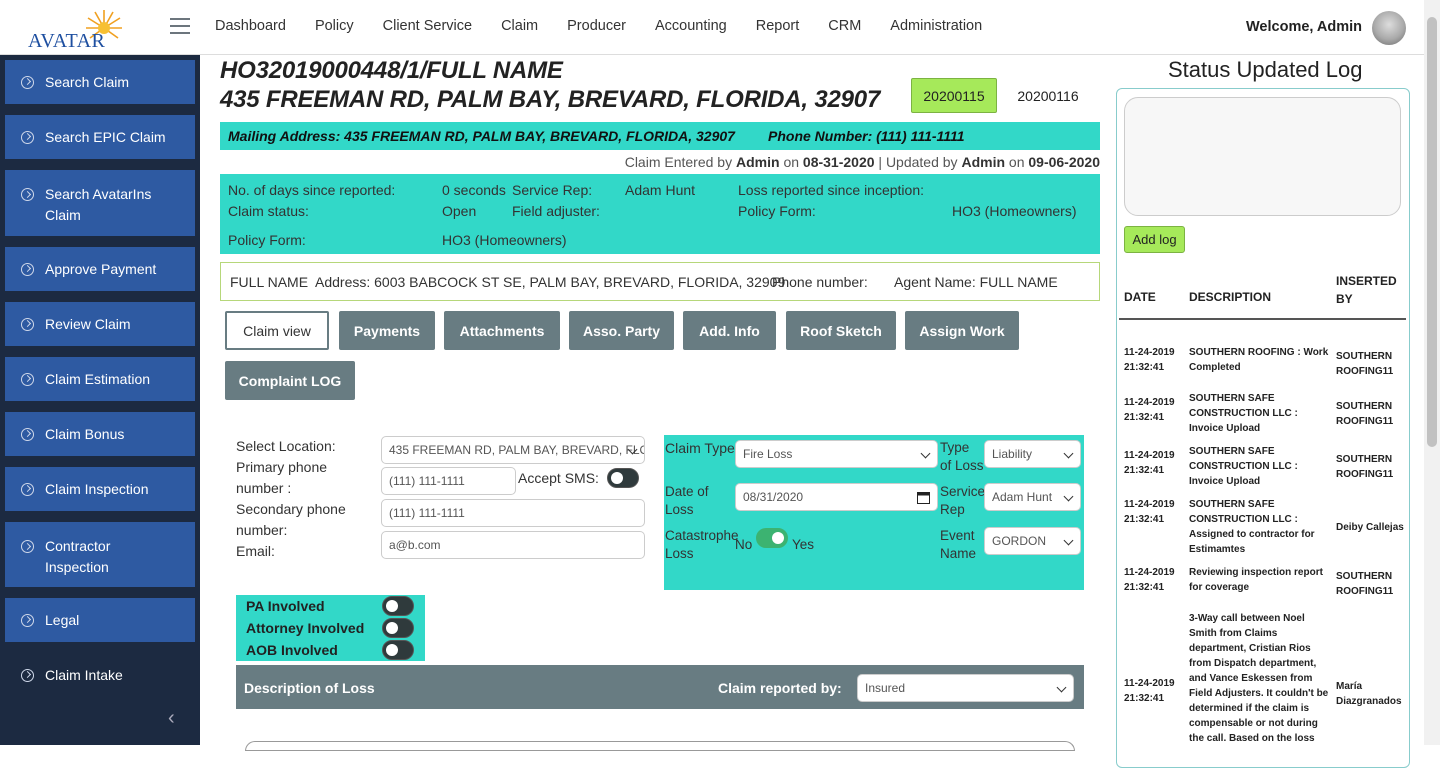  I want to click on days-value: 0 seconds, so click(474, 190).